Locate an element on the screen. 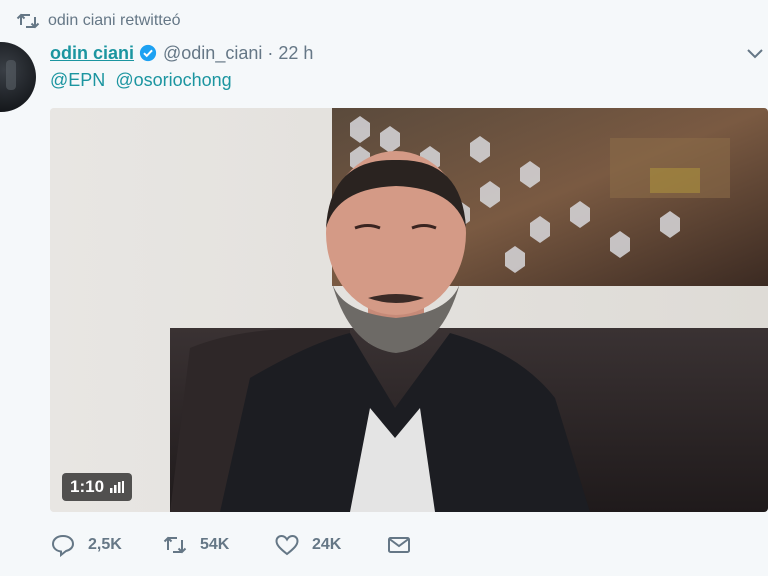 The height and width of the screenshot is (576, 768). chevron-down-icon is located at coordinates (755, 53).